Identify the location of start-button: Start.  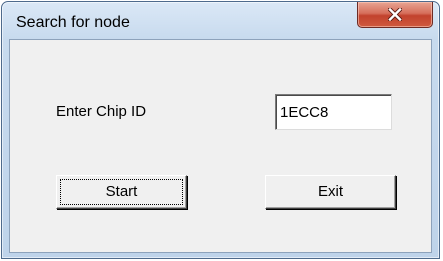
(121, 192).